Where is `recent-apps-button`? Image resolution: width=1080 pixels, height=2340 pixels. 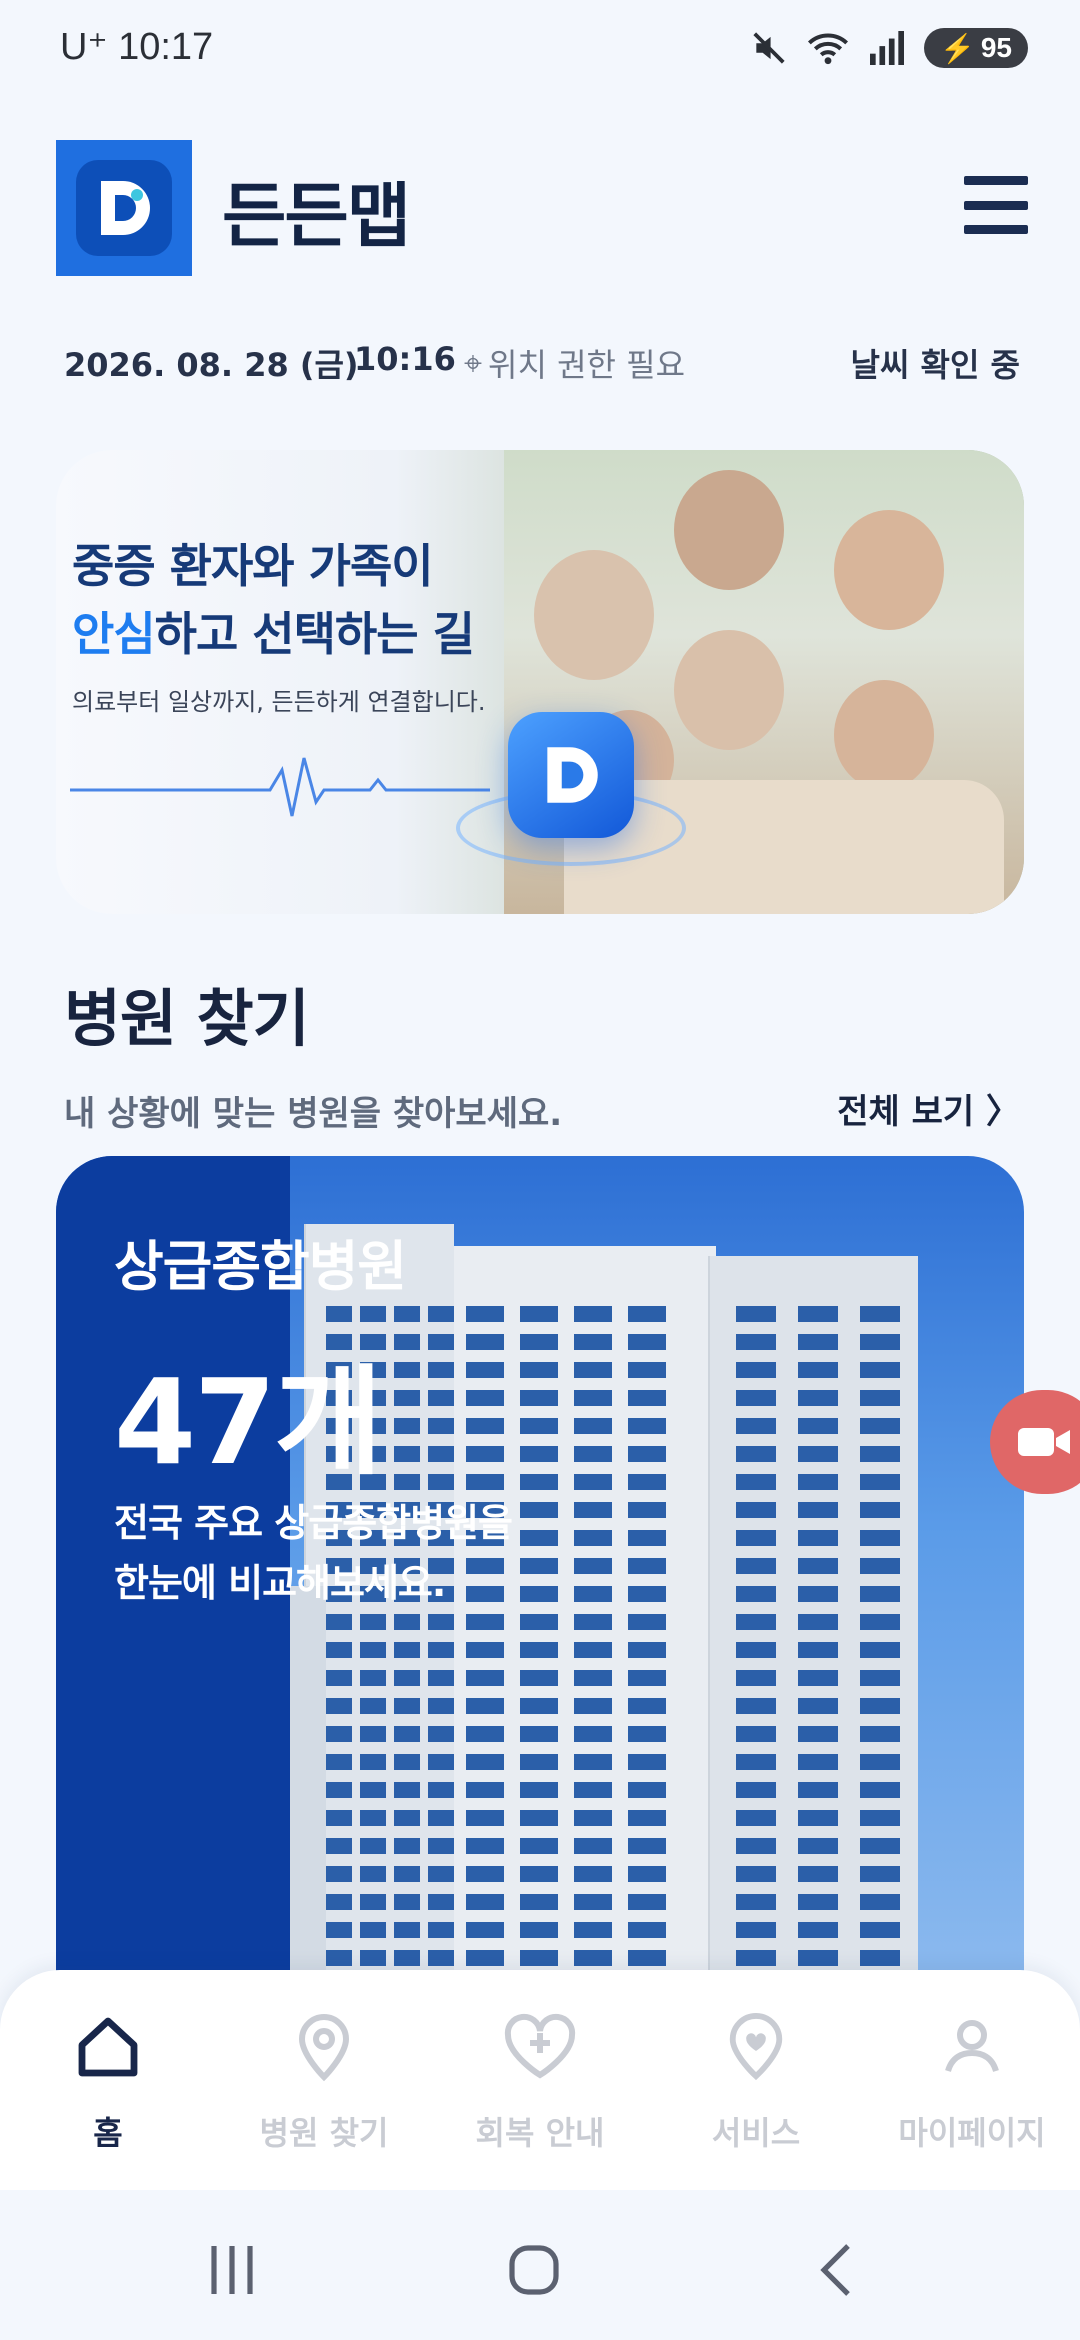
recent-apps-button is located at coordinates (232, 2270).